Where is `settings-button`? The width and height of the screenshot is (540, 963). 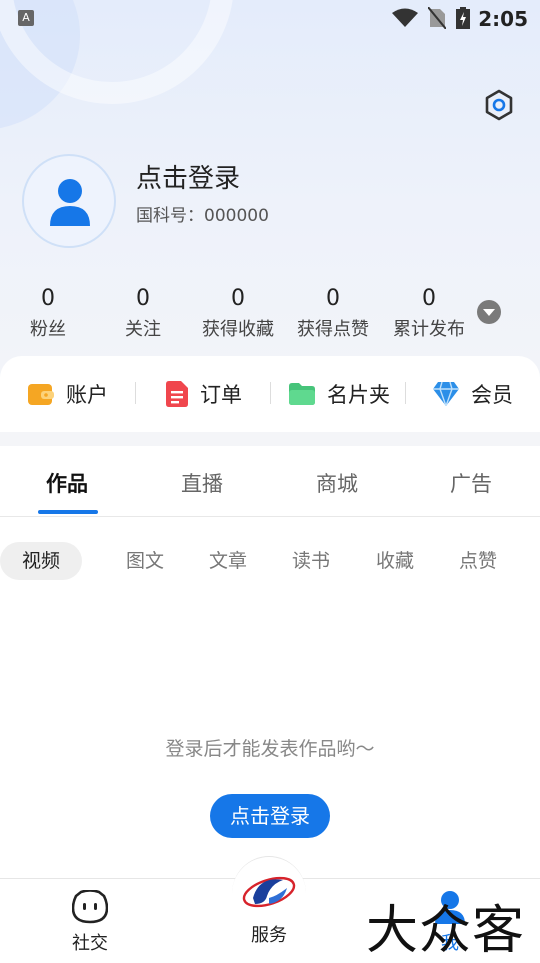
settings-button is located at coordinates (499, 105).